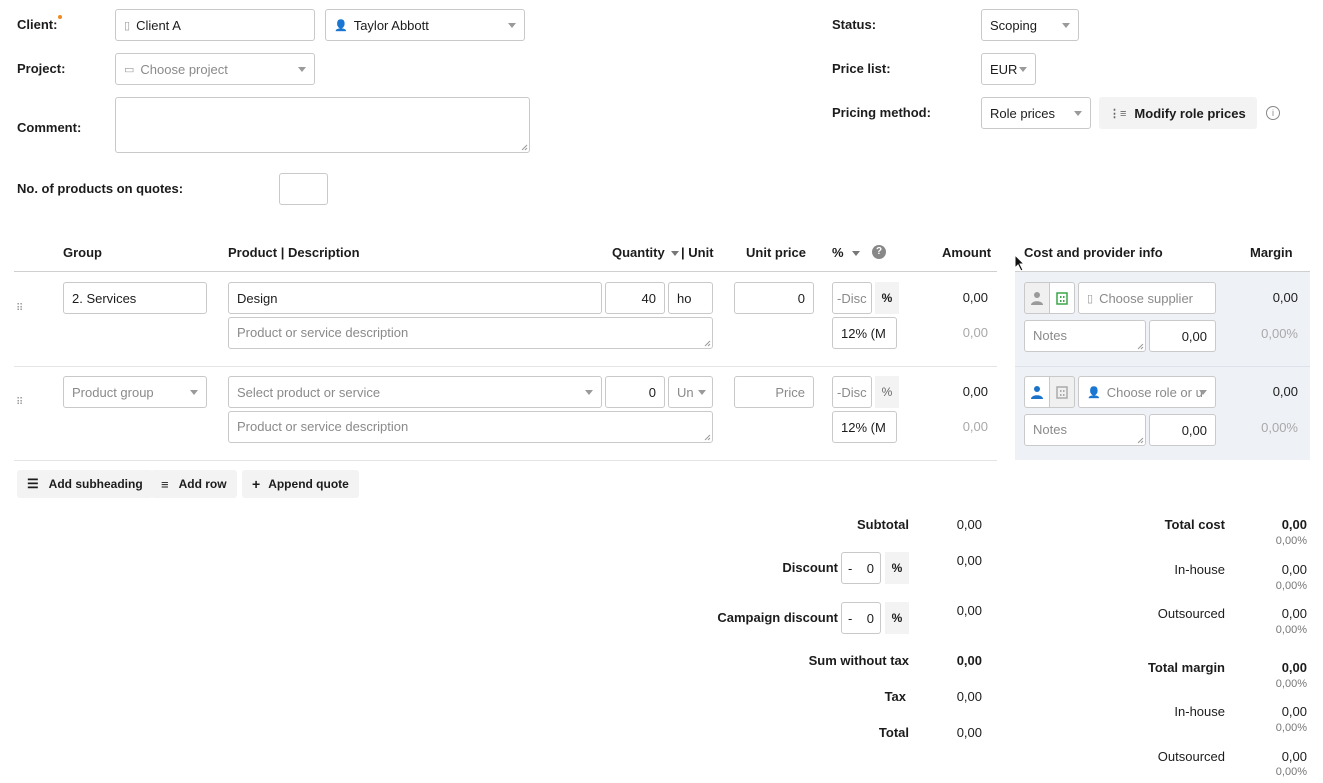  What do you see at coordinates (303, 189) in the screenshot?
I see `products-count-input` at bounding box center [303, 189].